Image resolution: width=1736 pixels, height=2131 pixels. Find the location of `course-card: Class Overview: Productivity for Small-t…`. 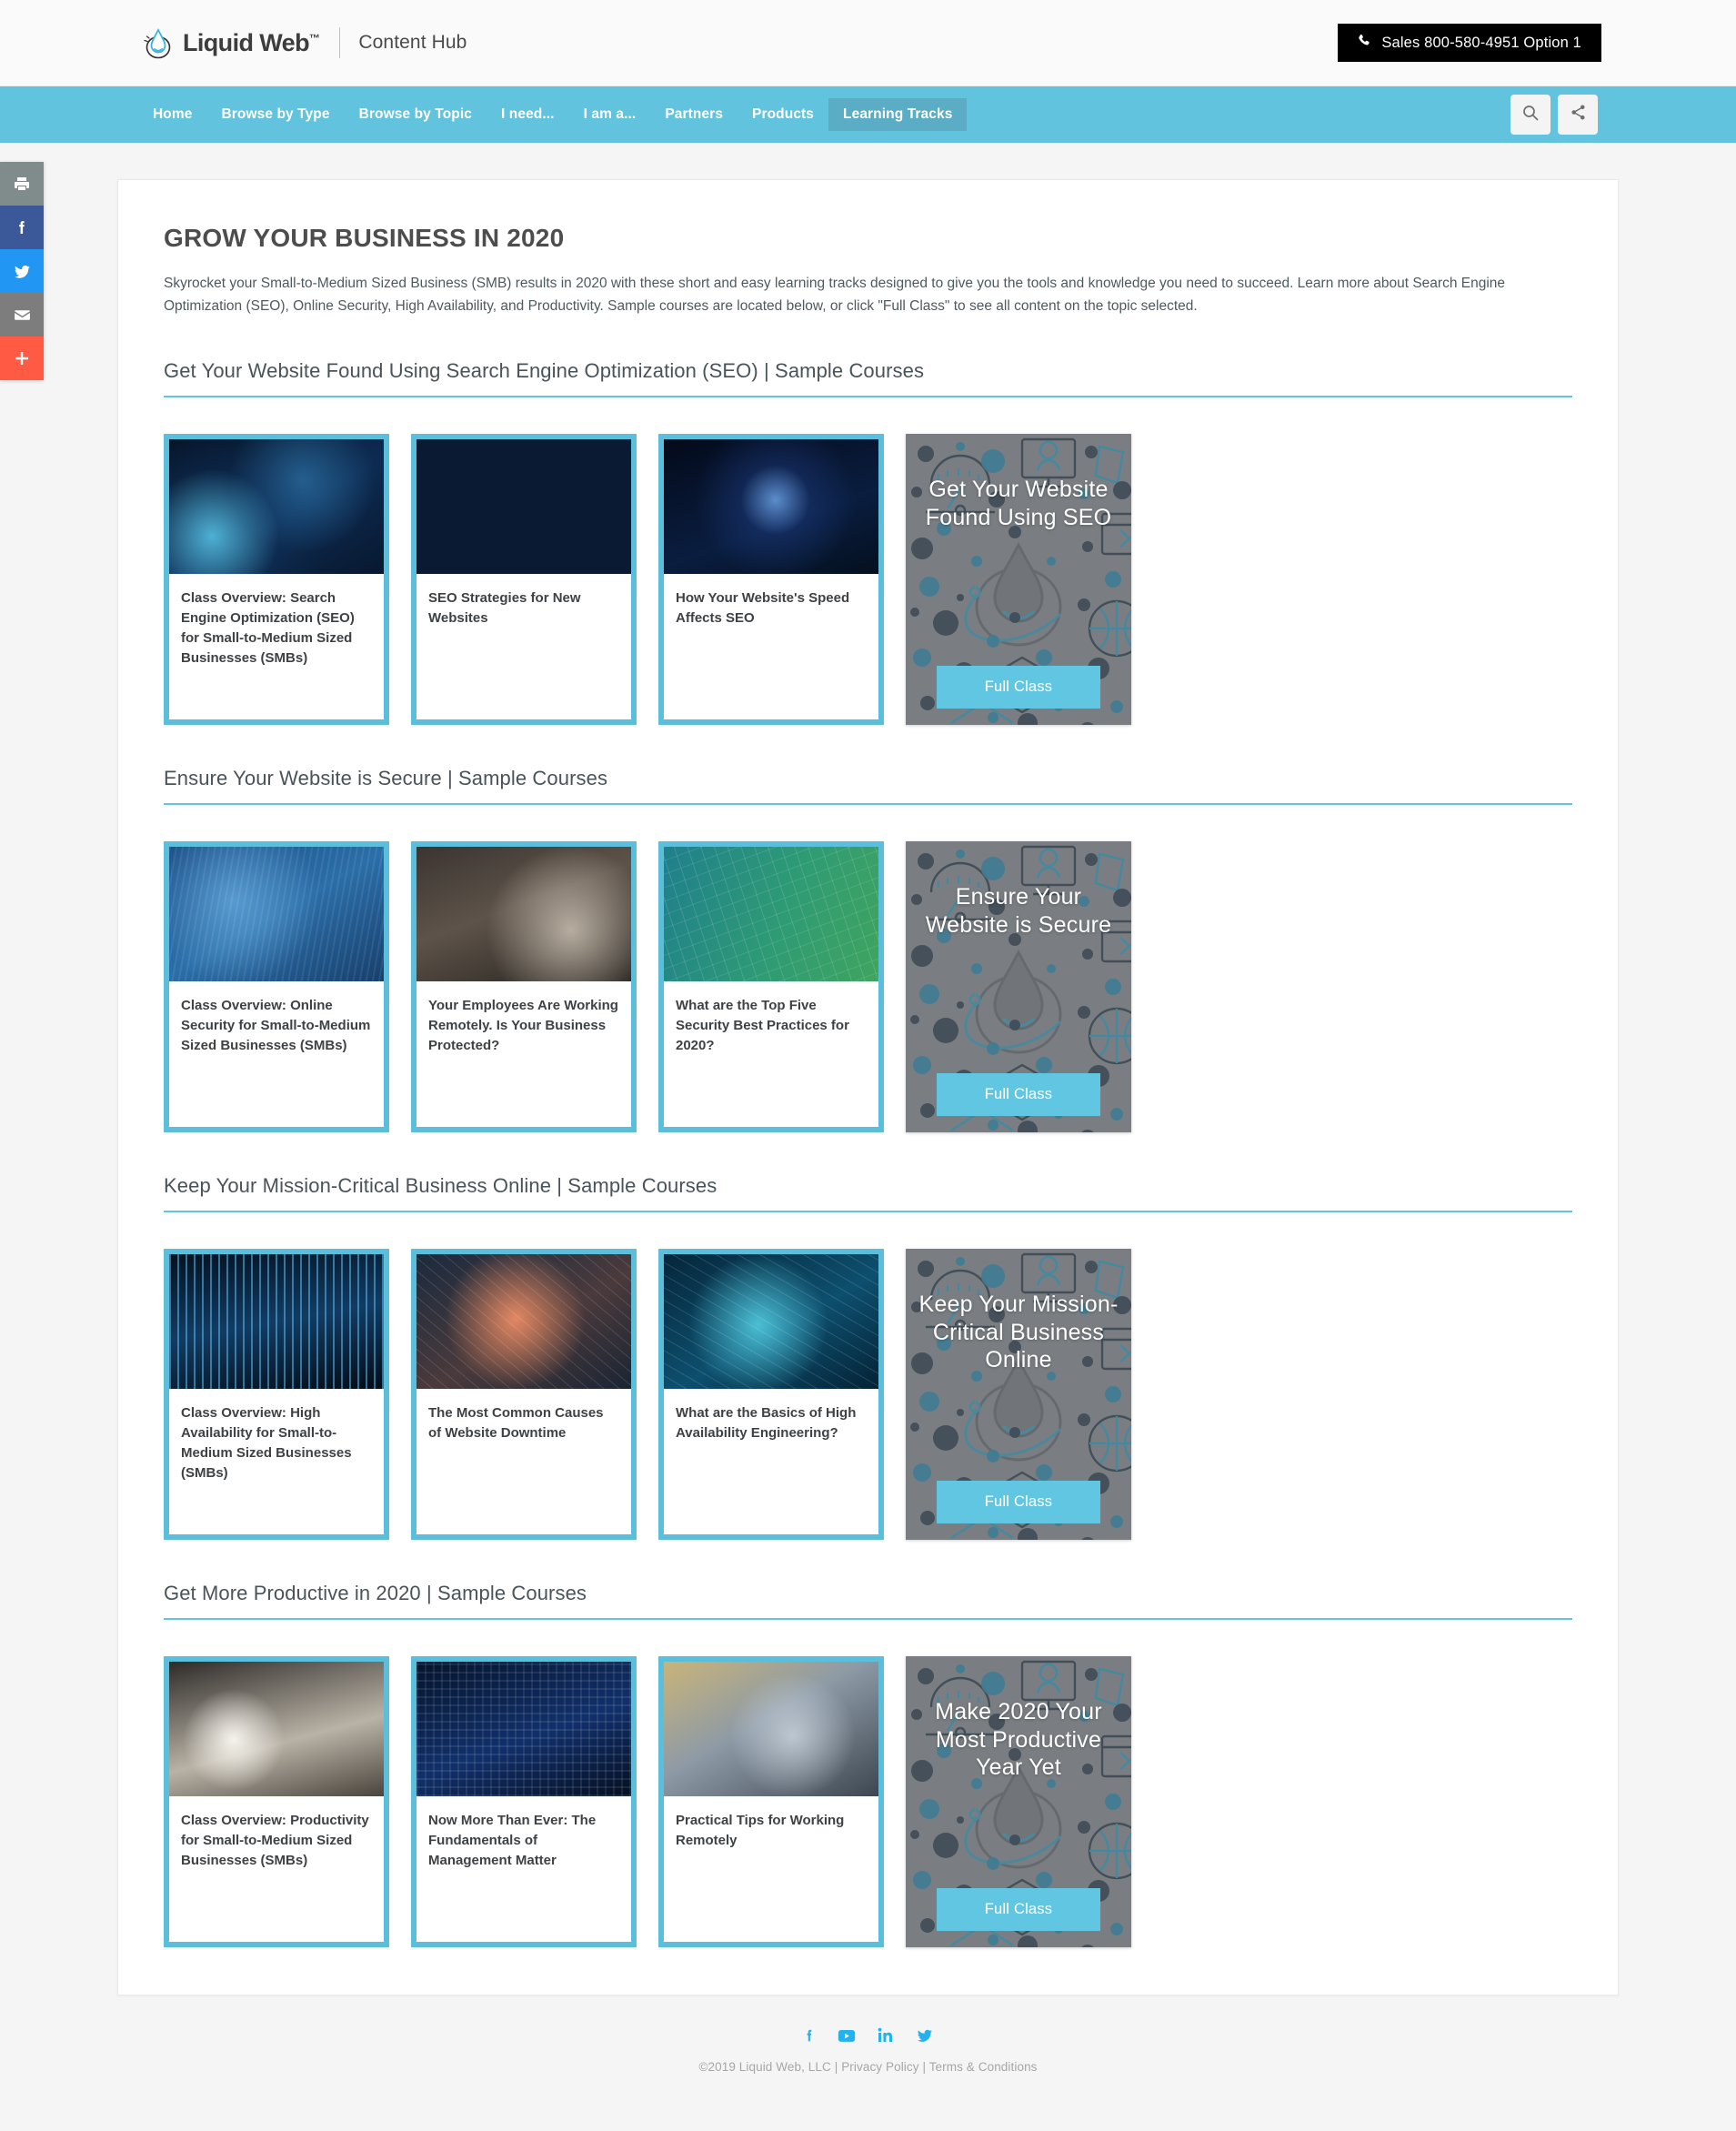

course-card: Class Overview: Productivity for Small-t… is located at coordinates (276, 1802).